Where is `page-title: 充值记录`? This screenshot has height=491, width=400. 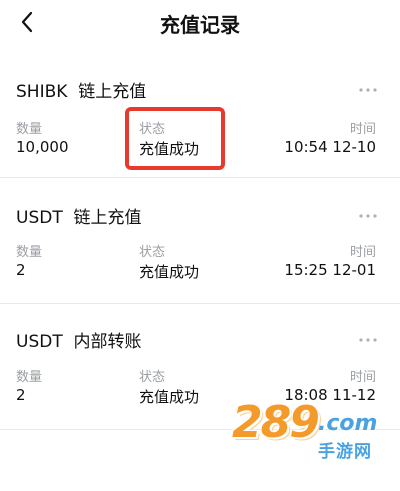 page-title: 充值记录 is located at coordinates (200, 25).